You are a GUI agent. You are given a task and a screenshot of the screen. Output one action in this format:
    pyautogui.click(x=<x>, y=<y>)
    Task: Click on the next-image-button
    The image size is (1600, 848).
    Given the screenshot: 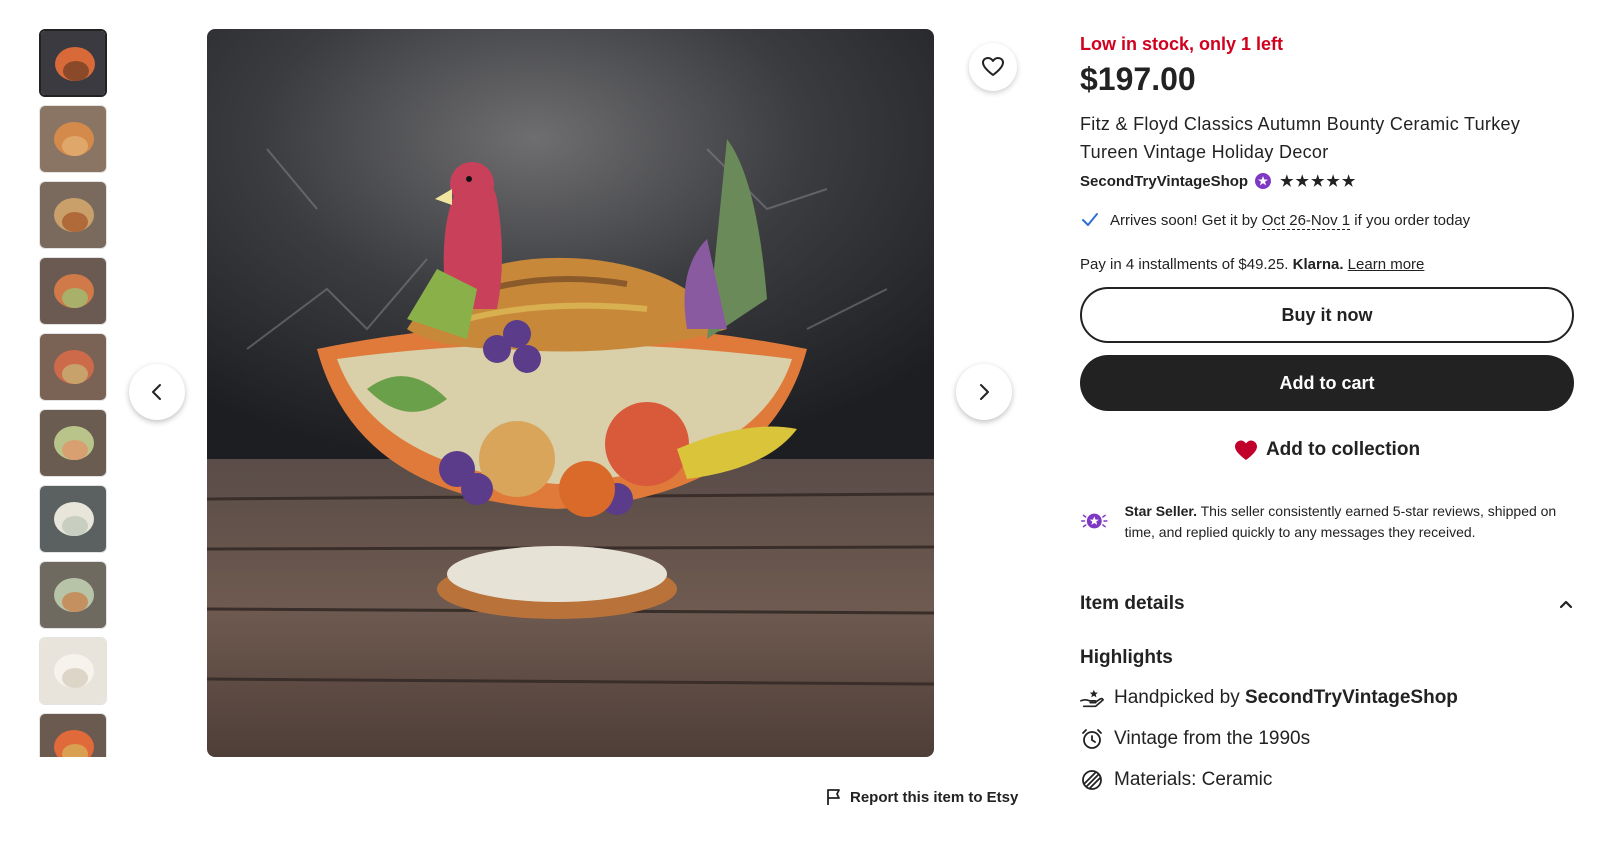 What is the action you would take?
    pyautogui.click(x=984, y=392)
    